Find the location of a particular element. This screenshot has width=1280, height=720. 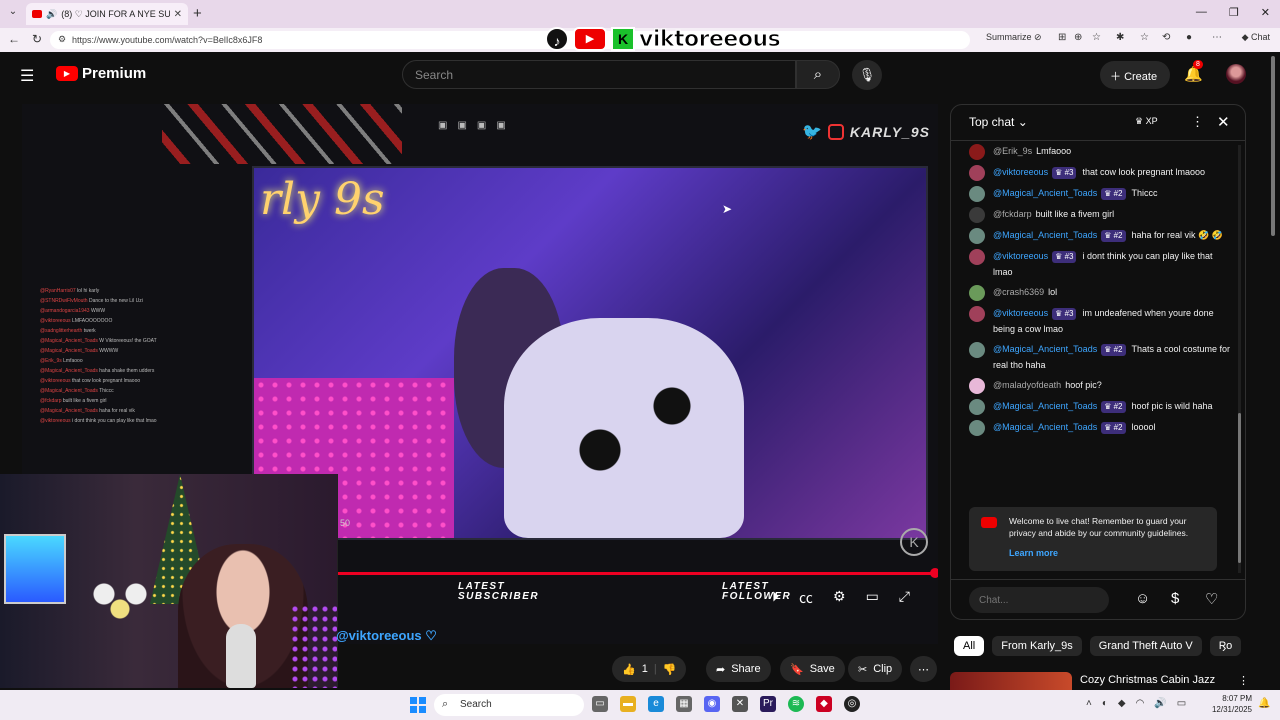

chat-username: @maladyofdeath is located at coordinates (1027, 385).